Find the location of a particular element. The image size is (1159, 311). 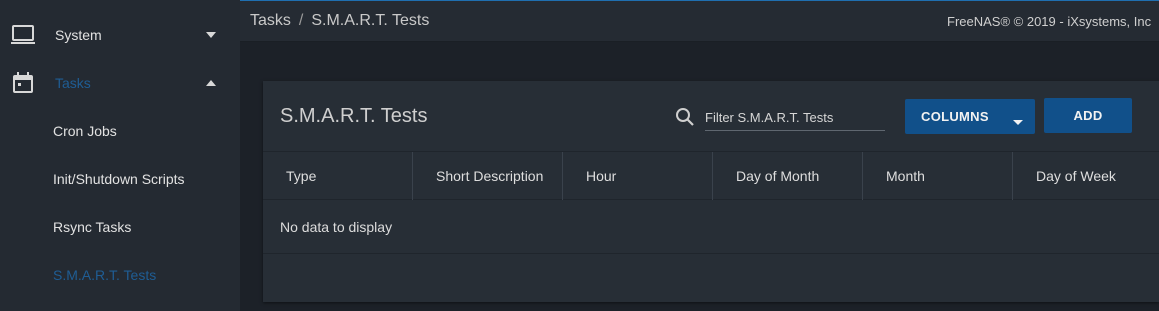

column-header-label: Month is located at coordinates (905, 176).